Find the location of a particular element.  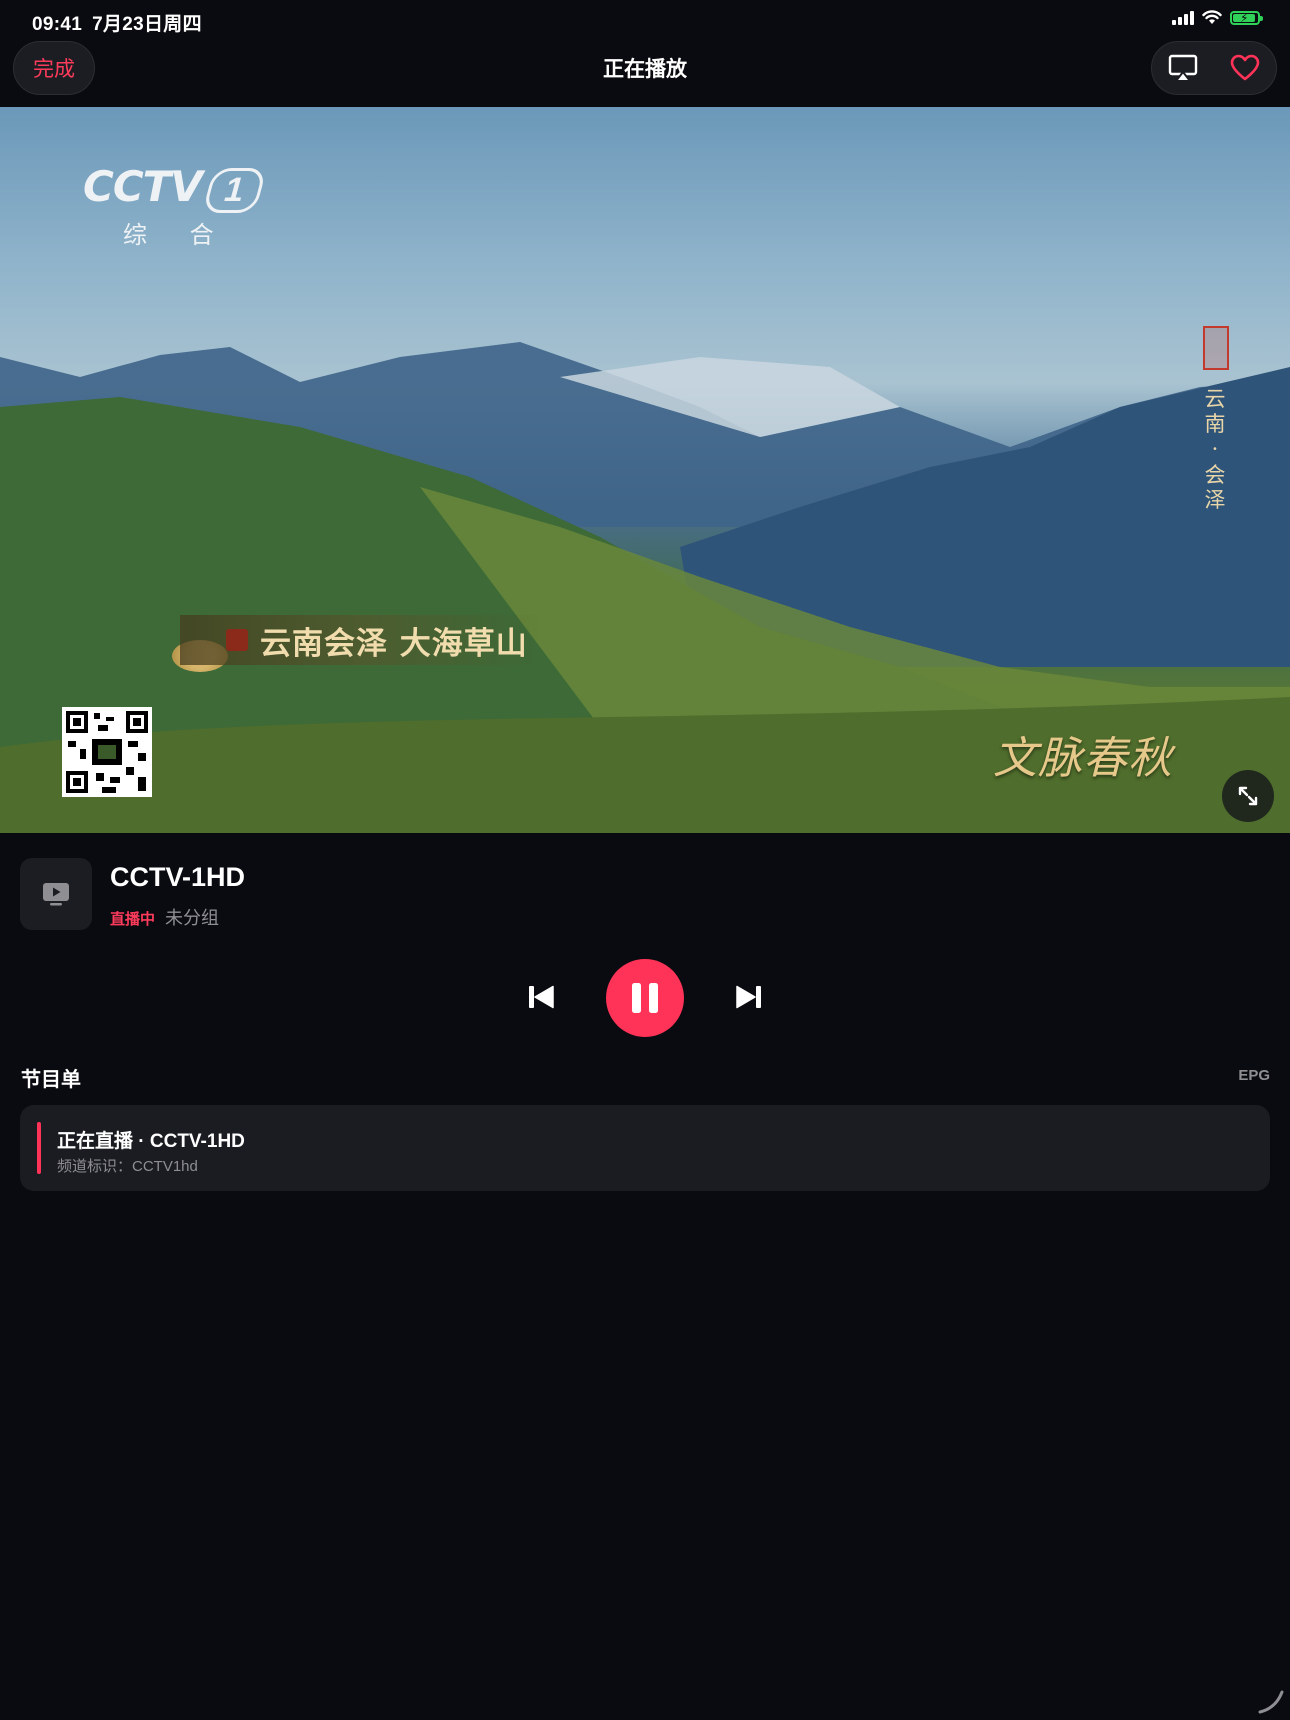

program-list-title: 节目单 is located at coordinates (51, 1080).